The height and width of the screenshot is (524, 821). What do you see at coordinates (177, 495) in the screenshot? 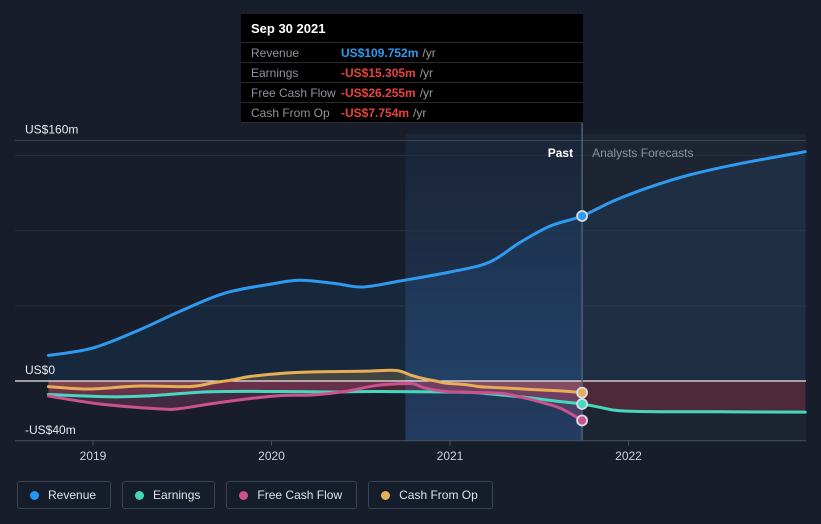
I see `legend-label: Earnings` at bounding box center [177, 495].